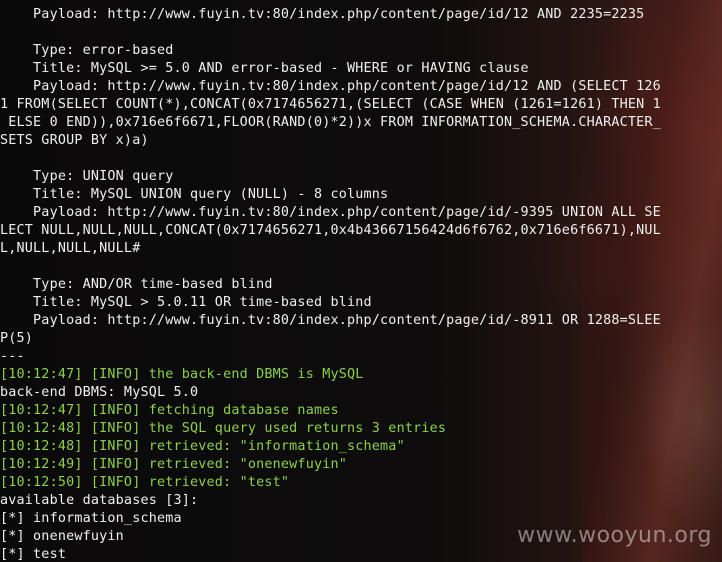  I want to click on terminal-line: Type: UNION query, so click(87, 176).